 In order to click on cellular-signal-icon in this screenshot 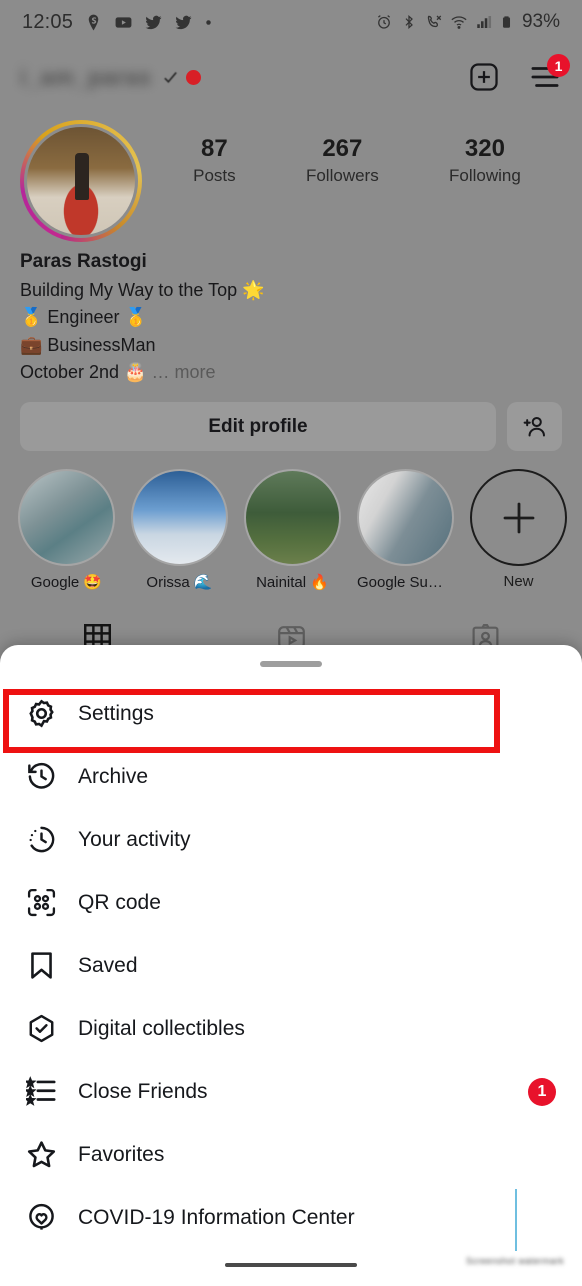, I will do `click(484, 22)`.